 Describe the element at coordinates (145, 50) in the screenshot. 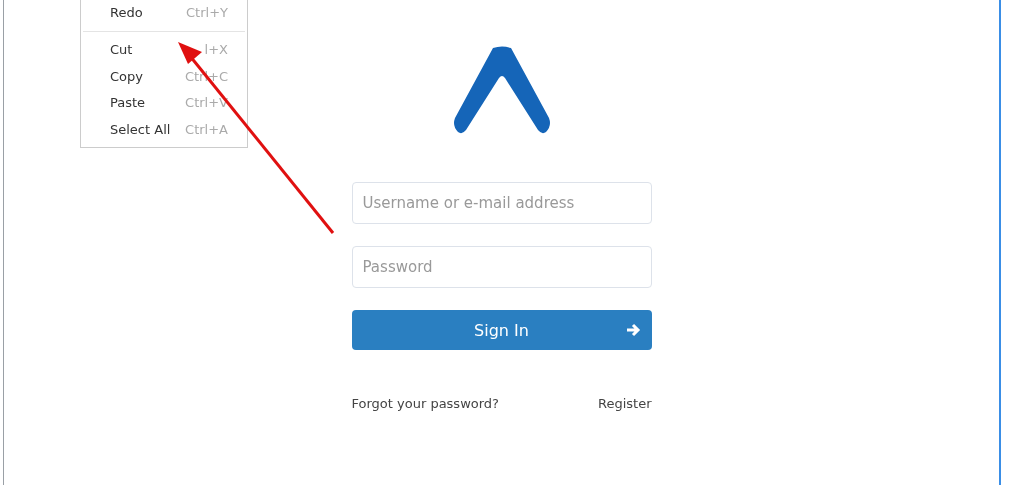

I see `menu-item: Cut` at that location.